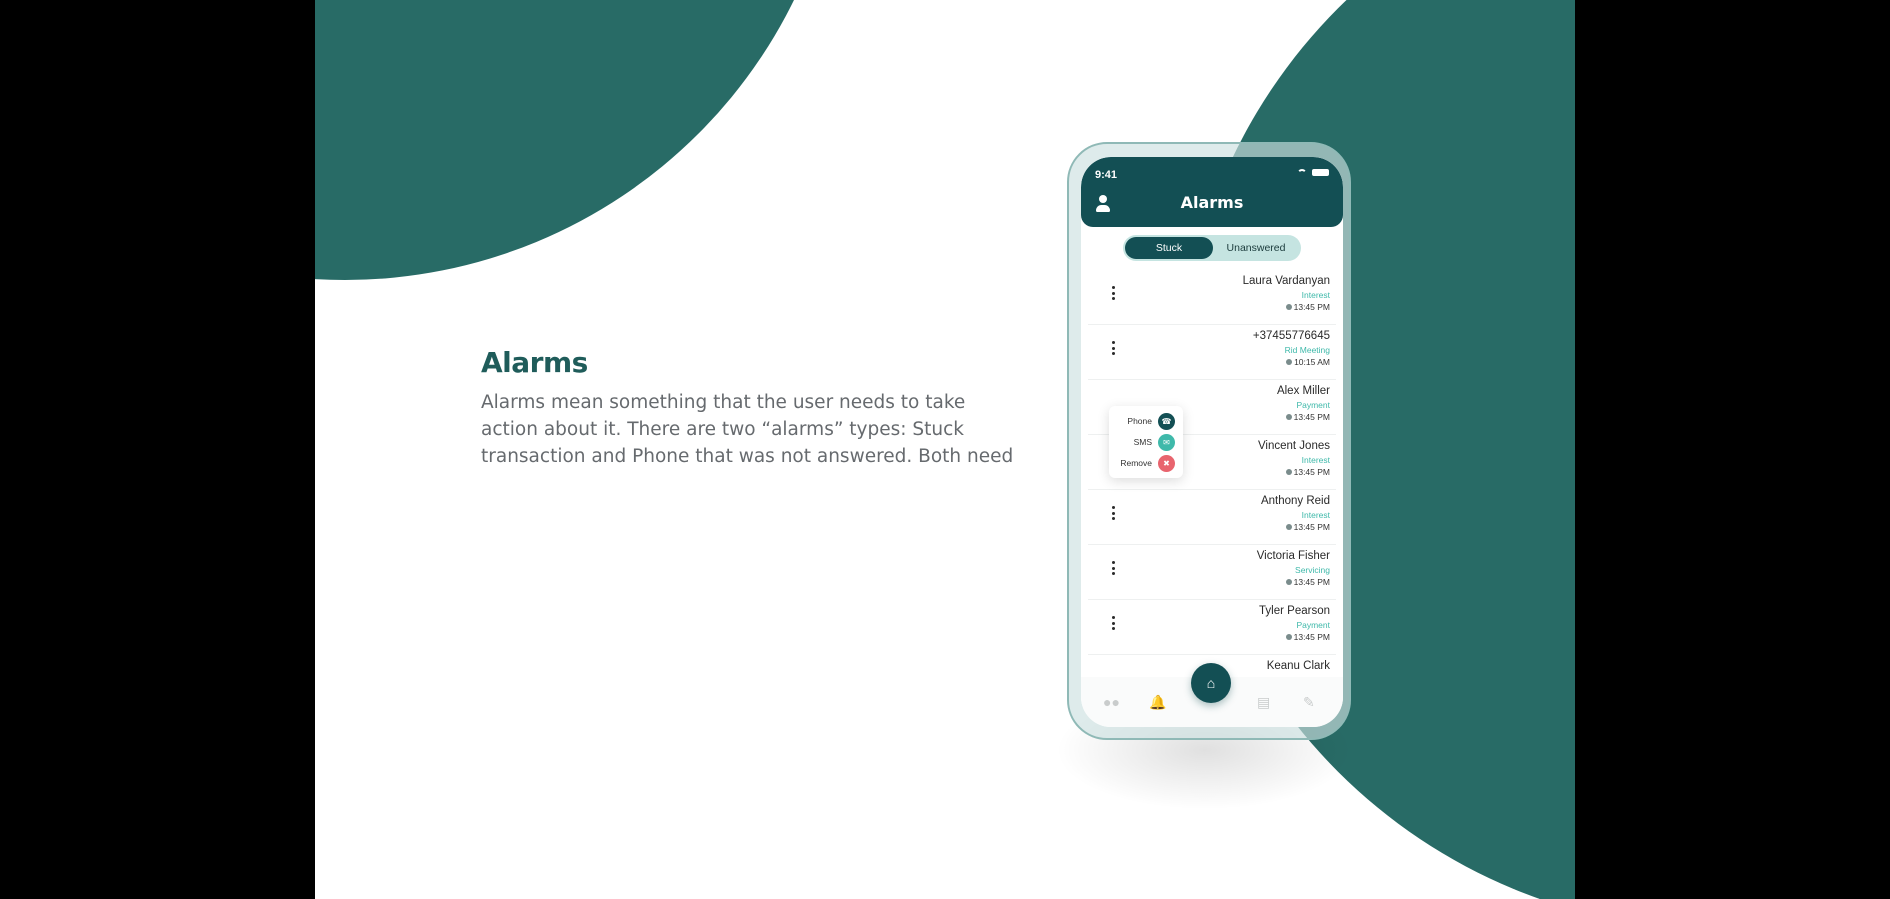 This screenshot has height=899, width=1890. I want to click on alarm-name: Keanu Clark, so click(1298, 666).